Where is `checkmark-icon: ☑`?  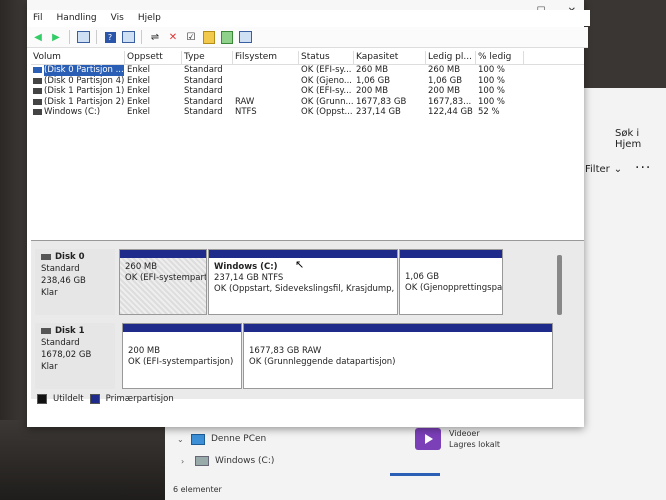 checkmark-icon: ☑ is located at coordinates (191, 37).